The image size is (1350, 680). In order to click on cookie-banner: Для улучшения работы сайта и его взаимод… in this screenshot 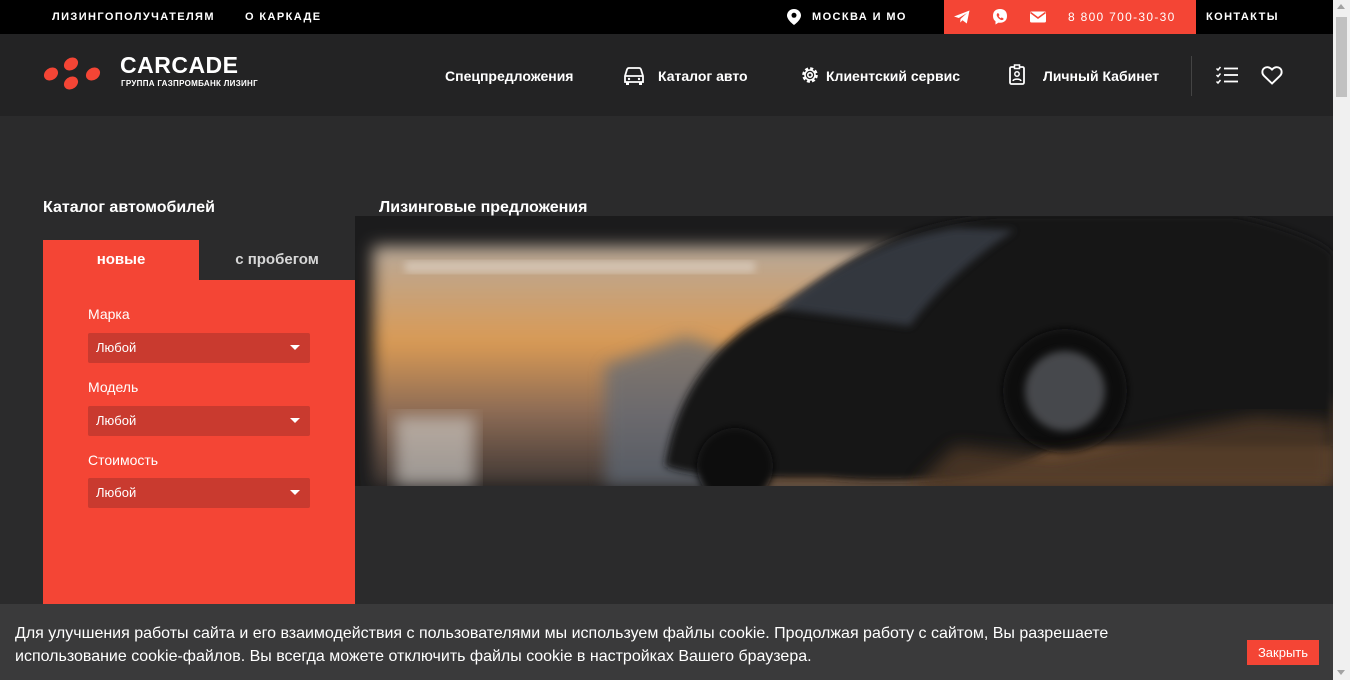, I will do `click(666, 642)`.